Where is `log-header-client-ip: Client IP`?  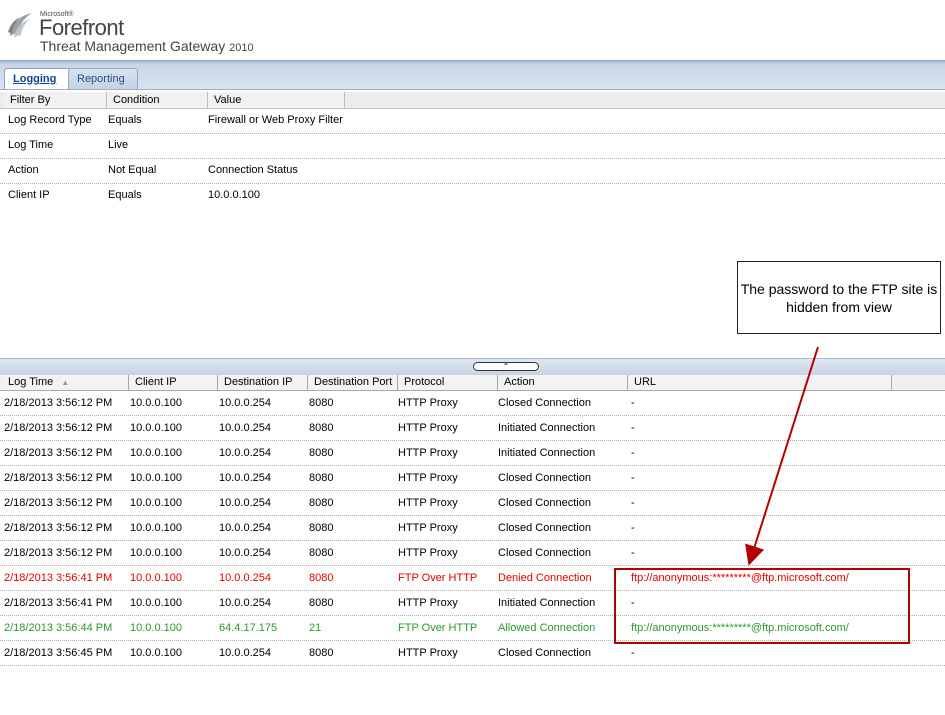 log-header-client-ip: Client IP is located at coordinates (173, 382).